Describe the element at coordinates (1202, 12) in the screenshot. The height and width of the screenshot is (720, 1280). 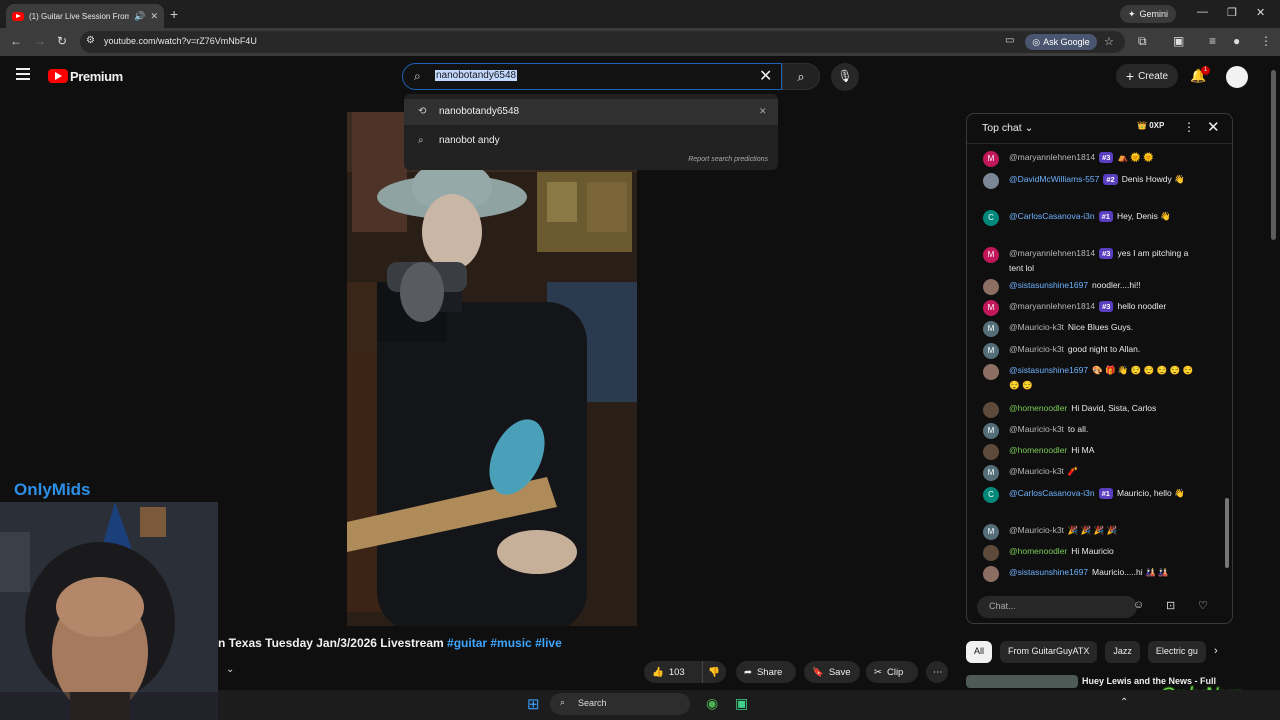
I see `minimize-icon: —` at that location.